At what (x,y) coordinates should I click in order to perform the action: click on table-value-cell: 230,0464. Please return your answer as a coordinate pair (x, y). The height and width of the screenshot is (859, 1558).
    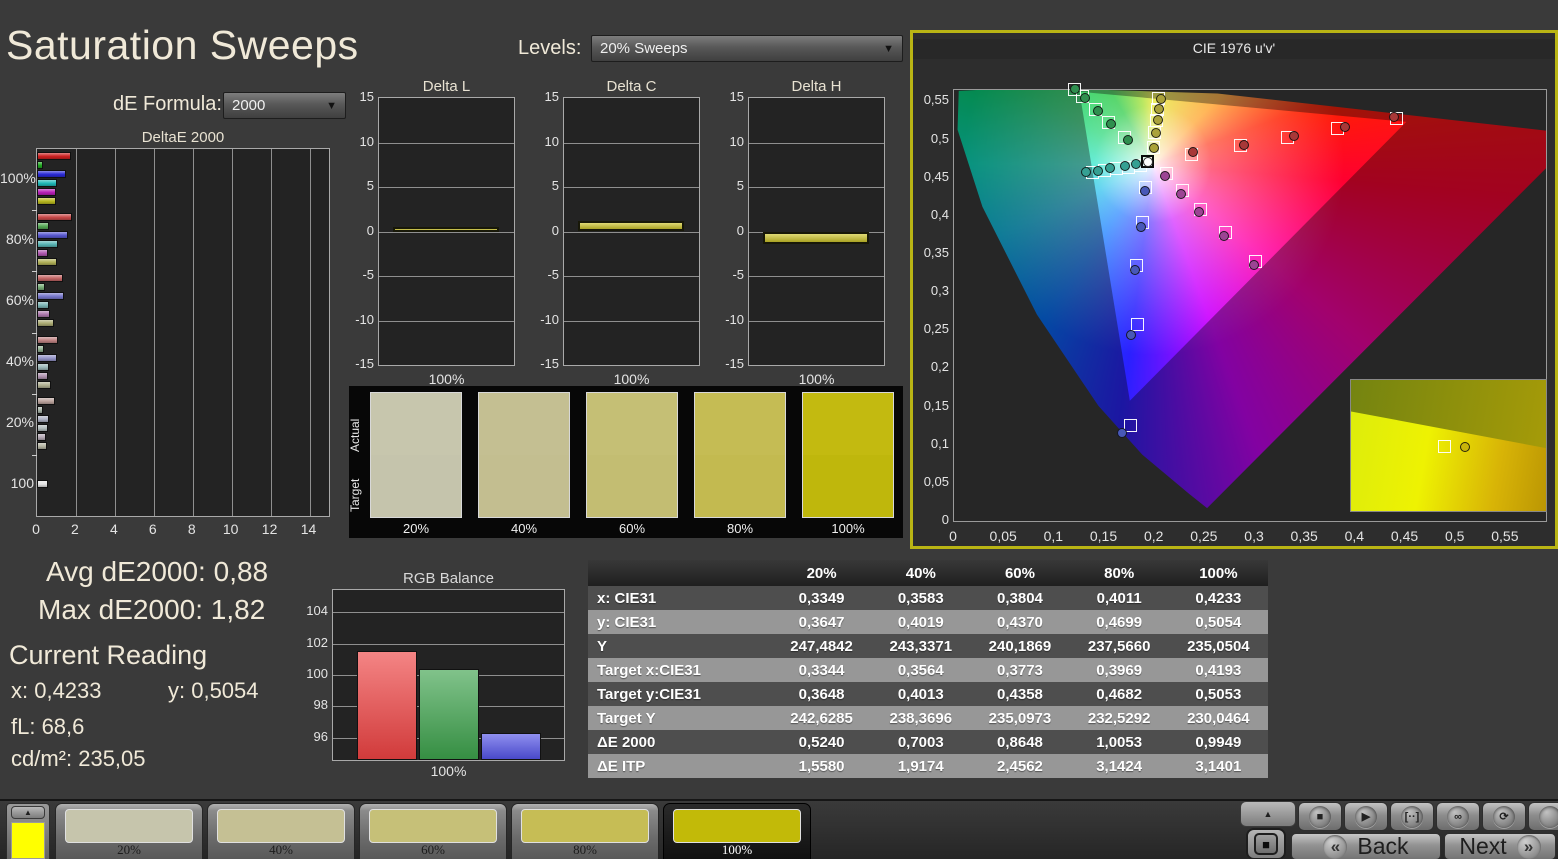
    Looking at the image, I should click on (1218, 718).